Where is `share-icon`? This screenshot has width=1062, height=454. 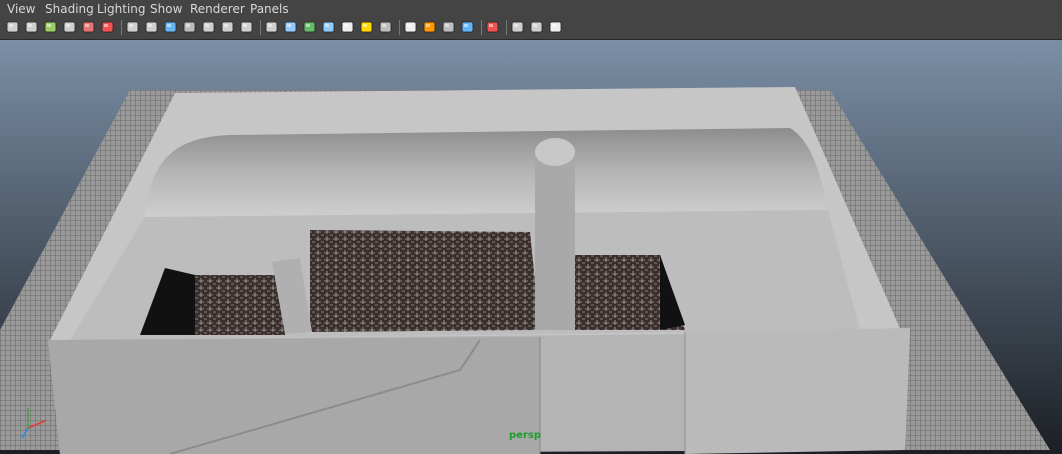 share-icon is located at coordinates (556, 27).